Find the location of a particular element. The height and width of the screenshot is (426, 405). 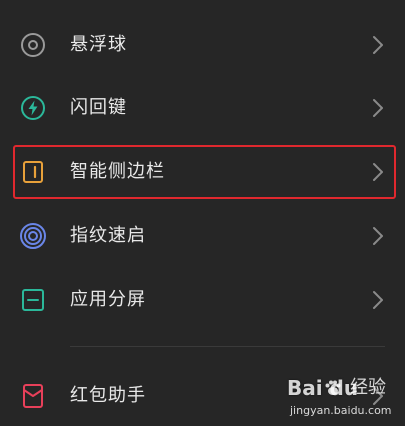

sidebar-icon is located at coordinates (33, 172).